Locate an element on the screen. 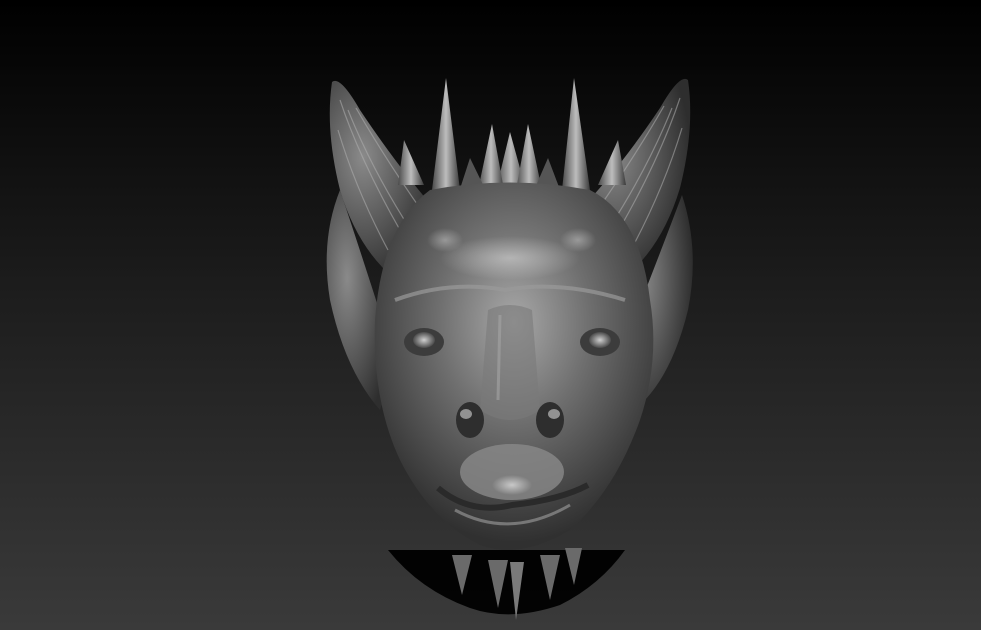 The width and height of the screenshot is (981, 630). left-nostril is located at coordinates (470, 420).